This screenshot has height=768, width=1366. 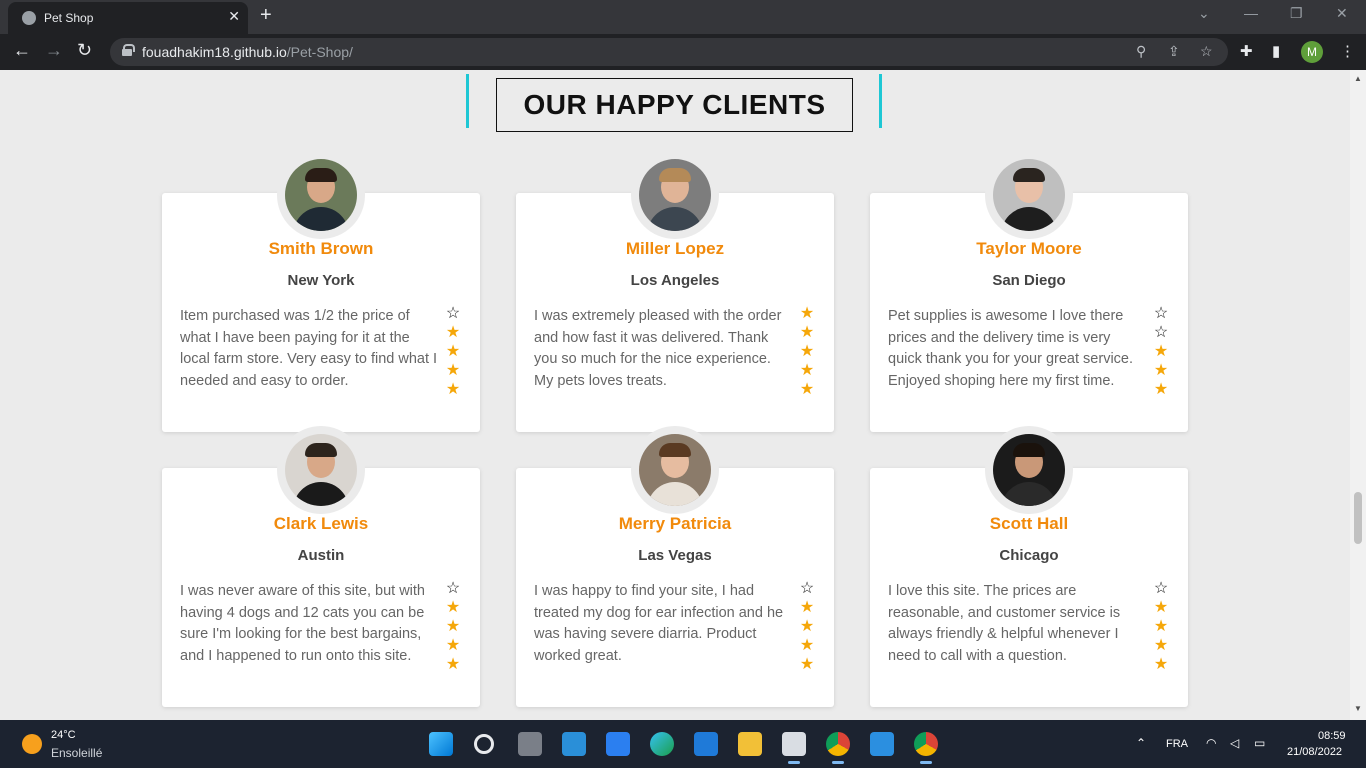 What do you see at coordinates (1029, 248) in the screenshot?
I see `client-name: Taylor Moore` at bounding box center [1029, 248].